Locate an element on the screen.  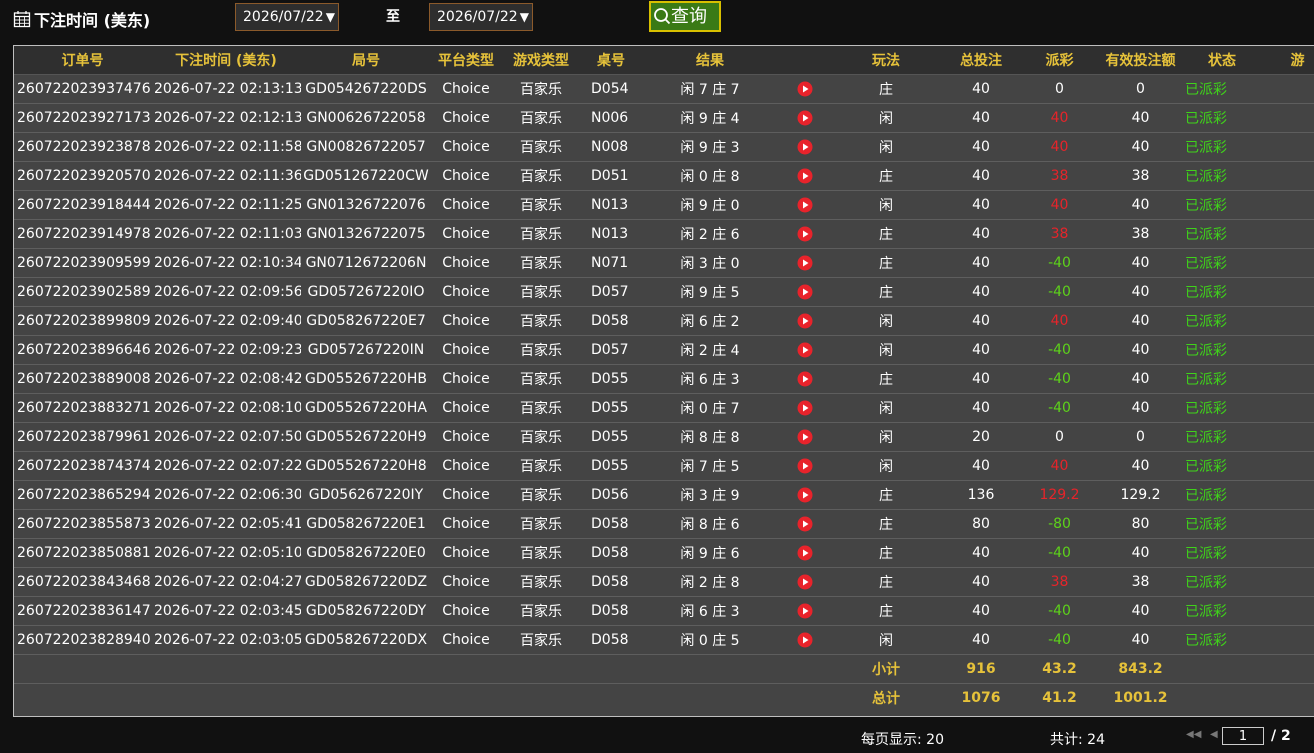
round-no-cell: GN0712672206N is located at coordinates (366, 263).